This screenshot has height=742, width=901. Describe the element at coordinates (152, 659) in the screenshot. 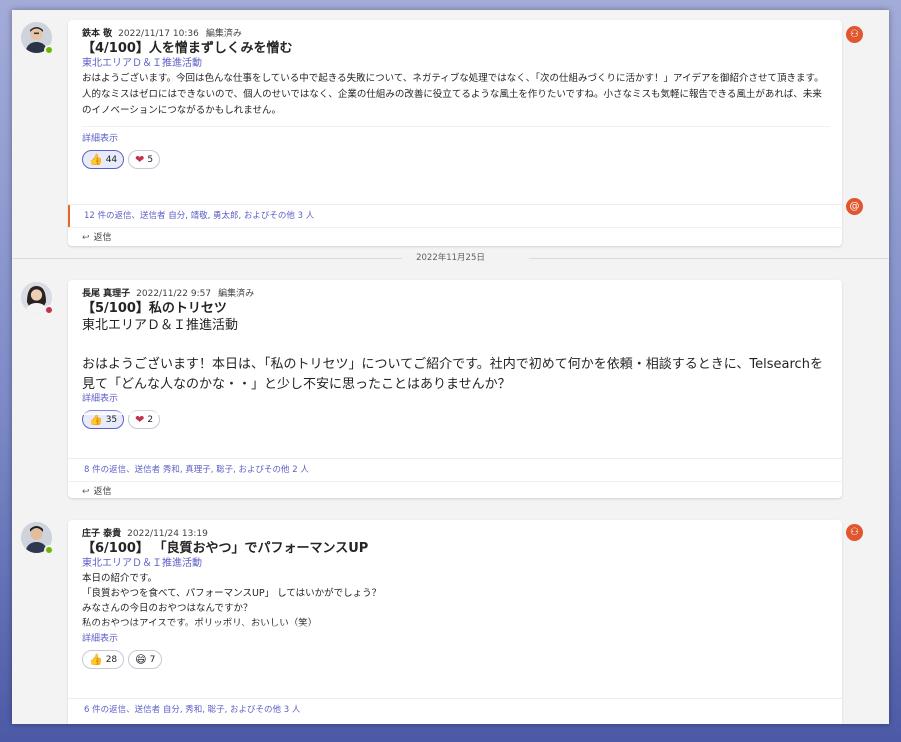

I see `reaction-count: 7` at that location.